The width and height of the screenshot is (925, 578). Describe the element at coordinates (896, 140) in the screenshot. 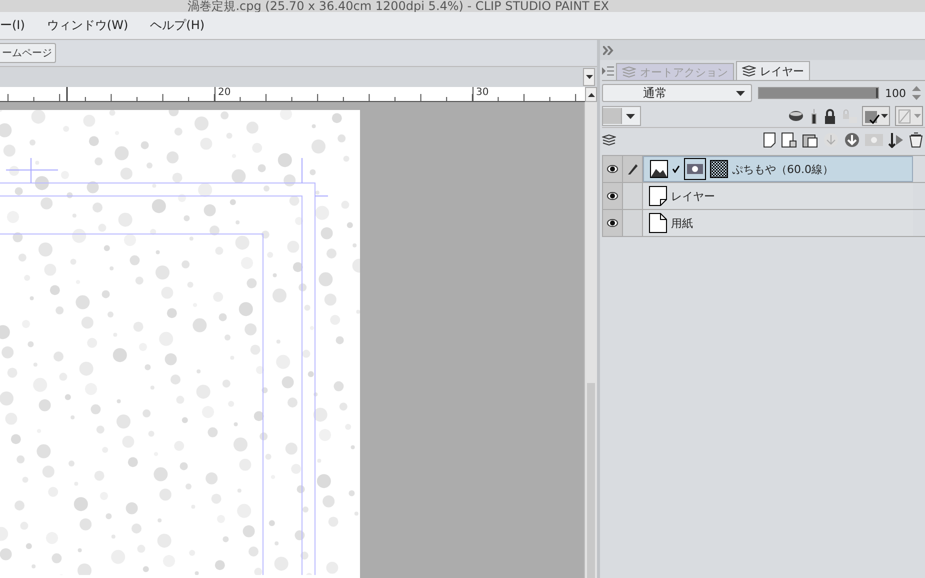

I see `flip-icon` at that location.